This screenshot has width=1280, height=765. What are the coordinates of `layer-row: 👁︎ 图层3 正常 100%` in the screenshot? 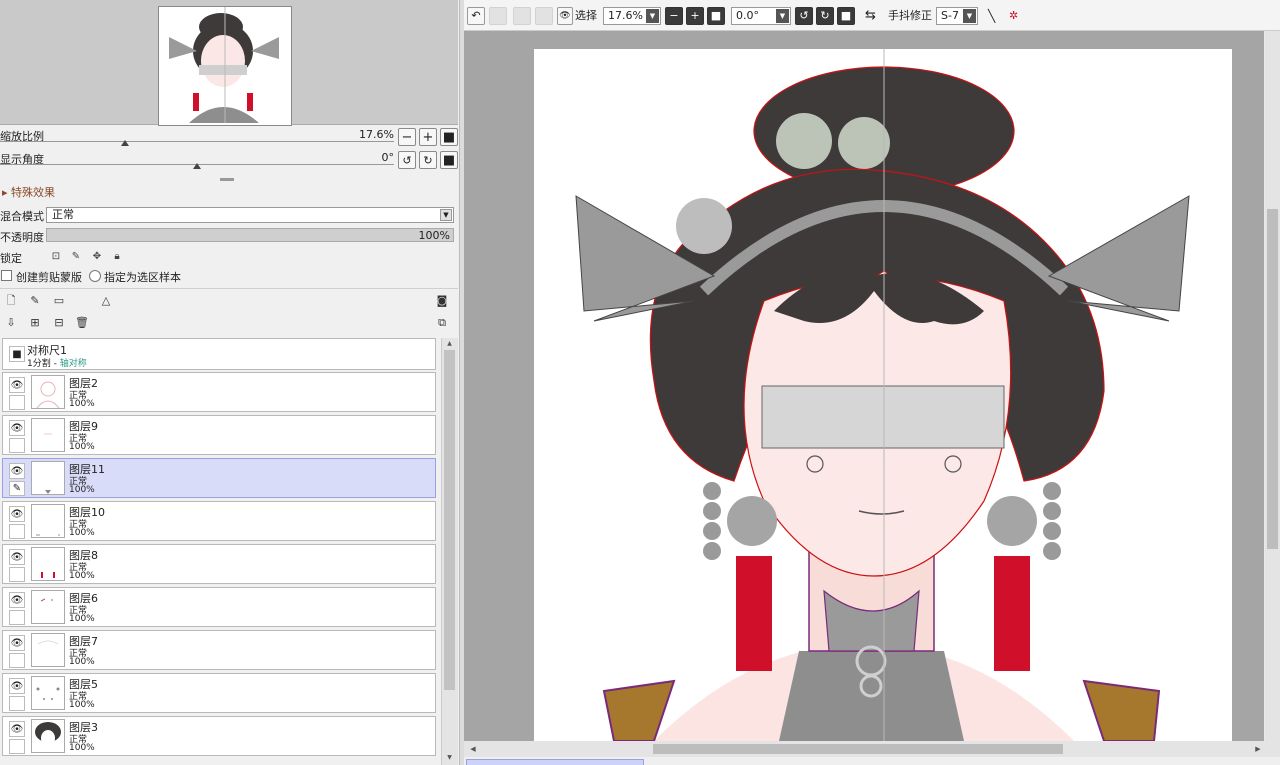 It's located at (219, 736).